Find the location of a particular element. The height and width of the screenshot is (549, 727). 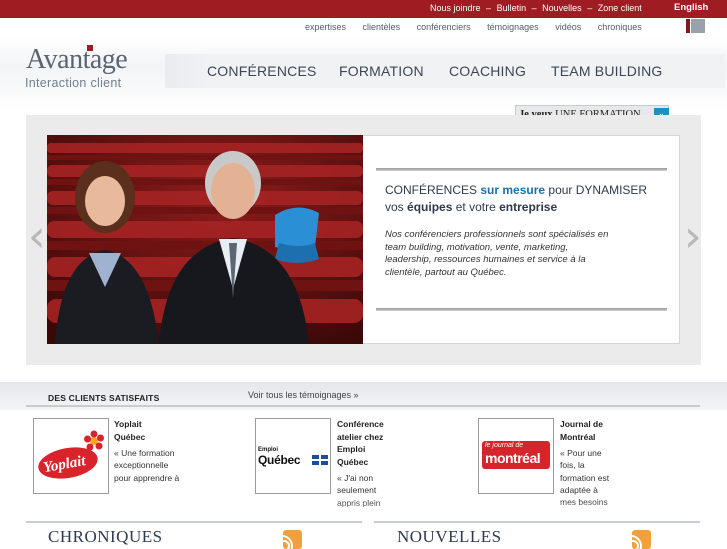

hero-rule-bottom is located at coordinates (521, 309).